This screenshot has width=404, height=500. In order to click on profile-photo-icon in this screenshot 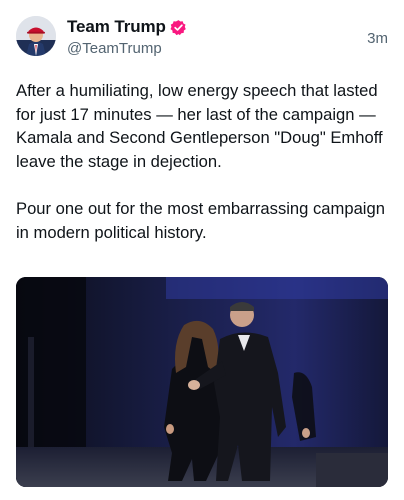, I will do `click(36, 36)`.